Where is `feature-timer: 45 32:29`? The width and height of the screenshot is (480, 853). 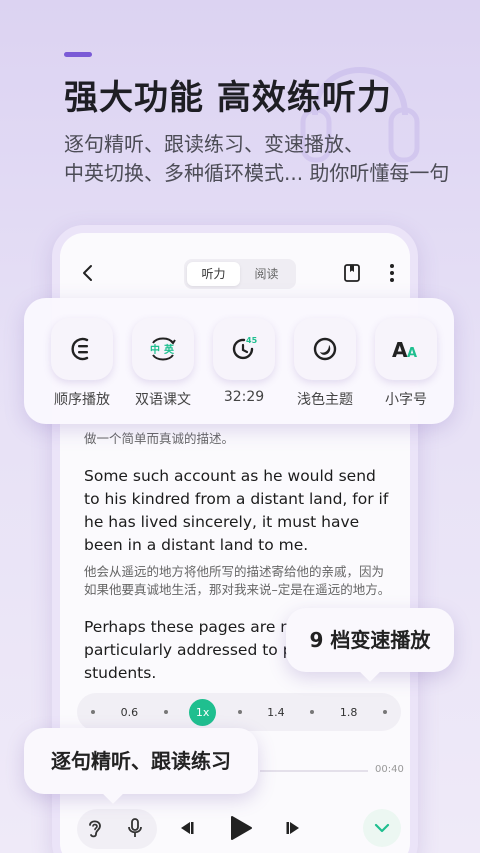 feature-timer: 45 32:29 is located at coordinates (244, 361).